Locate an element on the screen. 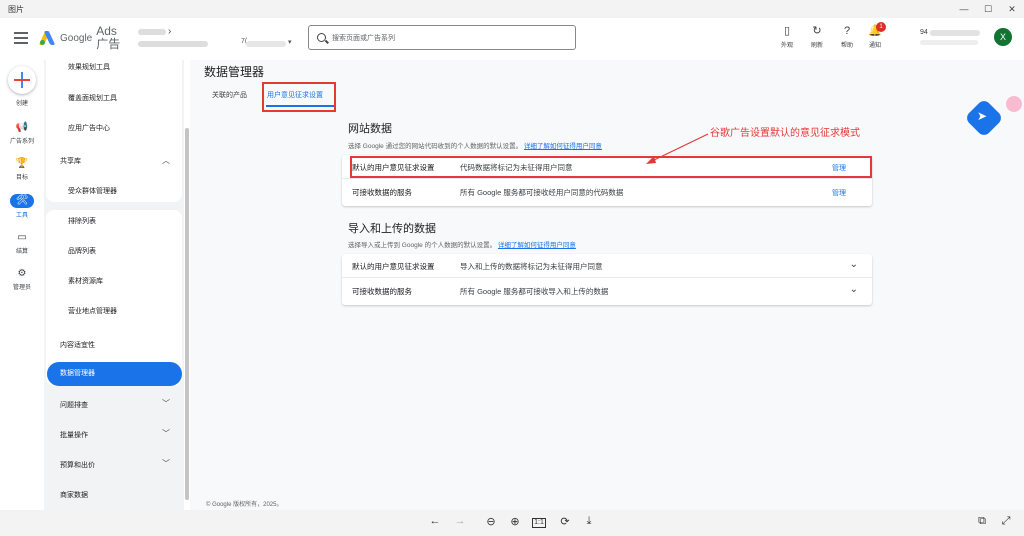 The image size is (1024, 536). appearance-button: ▯ 外观 is located at coordinates (787, 36).